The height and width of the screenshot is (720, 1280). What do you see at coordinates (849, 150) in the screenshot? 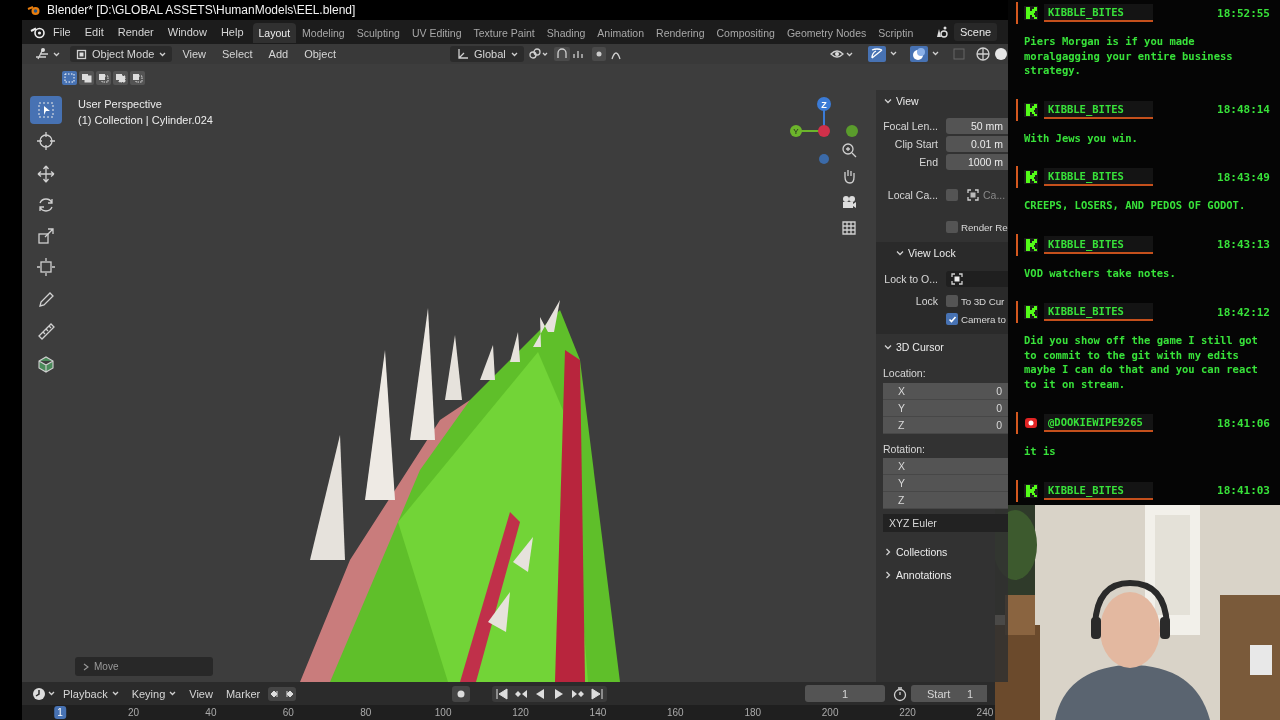
I see `zoom-icon` at bounding box center [849, 150].